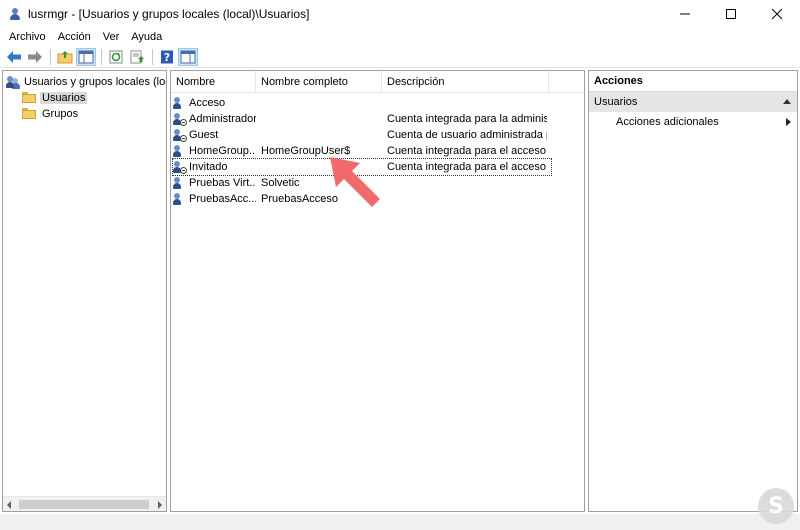 This screenshot has width=800, height=530. What do you see at coordinates (787, 101) in the screenshot?
I see `collapse-triangle-icon` at bounding box center [787, 101].